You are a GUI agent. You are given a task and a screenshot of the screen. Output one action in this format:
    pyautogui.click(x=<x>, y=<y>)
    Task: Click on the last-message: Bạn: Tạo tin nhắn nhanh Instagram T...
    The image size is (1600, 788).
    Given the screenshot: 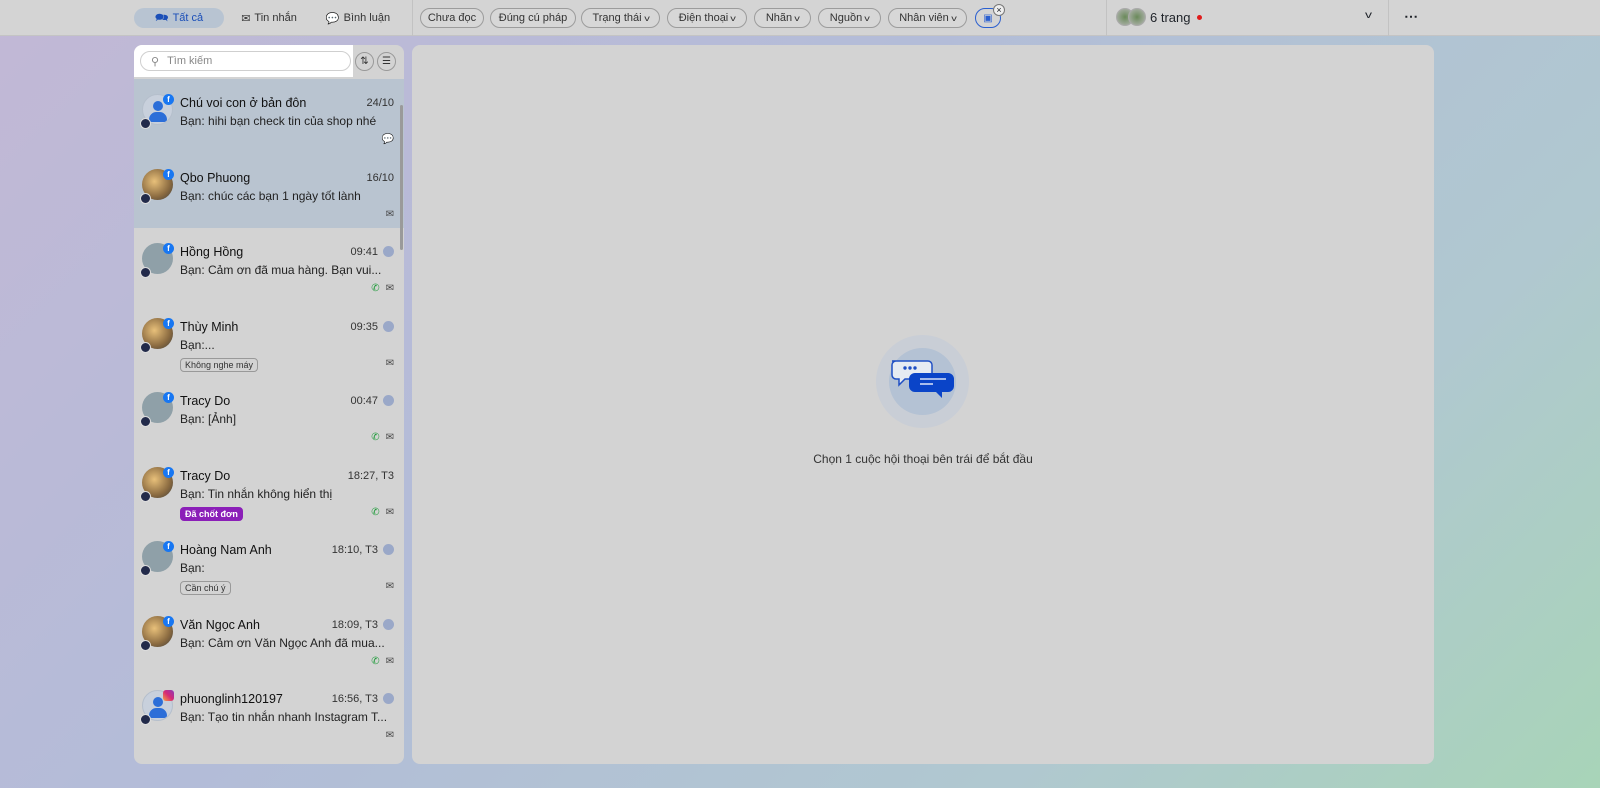 What is the action you would take?
    pyautogui.click(x=284, y=717)
    